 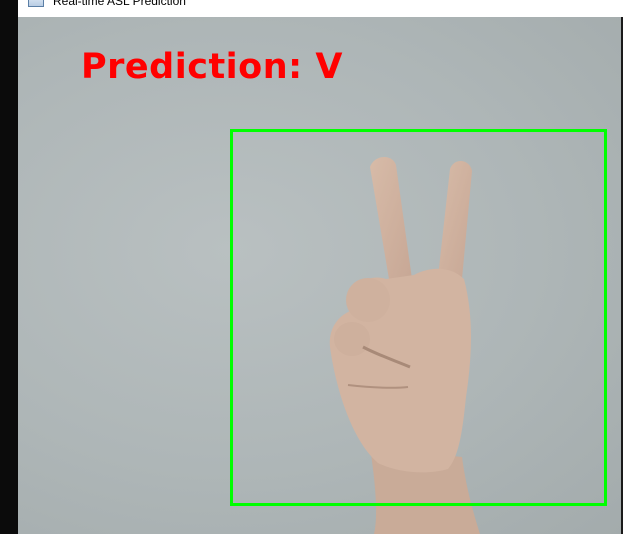 What do you see at coordinates (36, 3) in the screenshot?
I see `app-window-icon` at bounding box center [36, 3].